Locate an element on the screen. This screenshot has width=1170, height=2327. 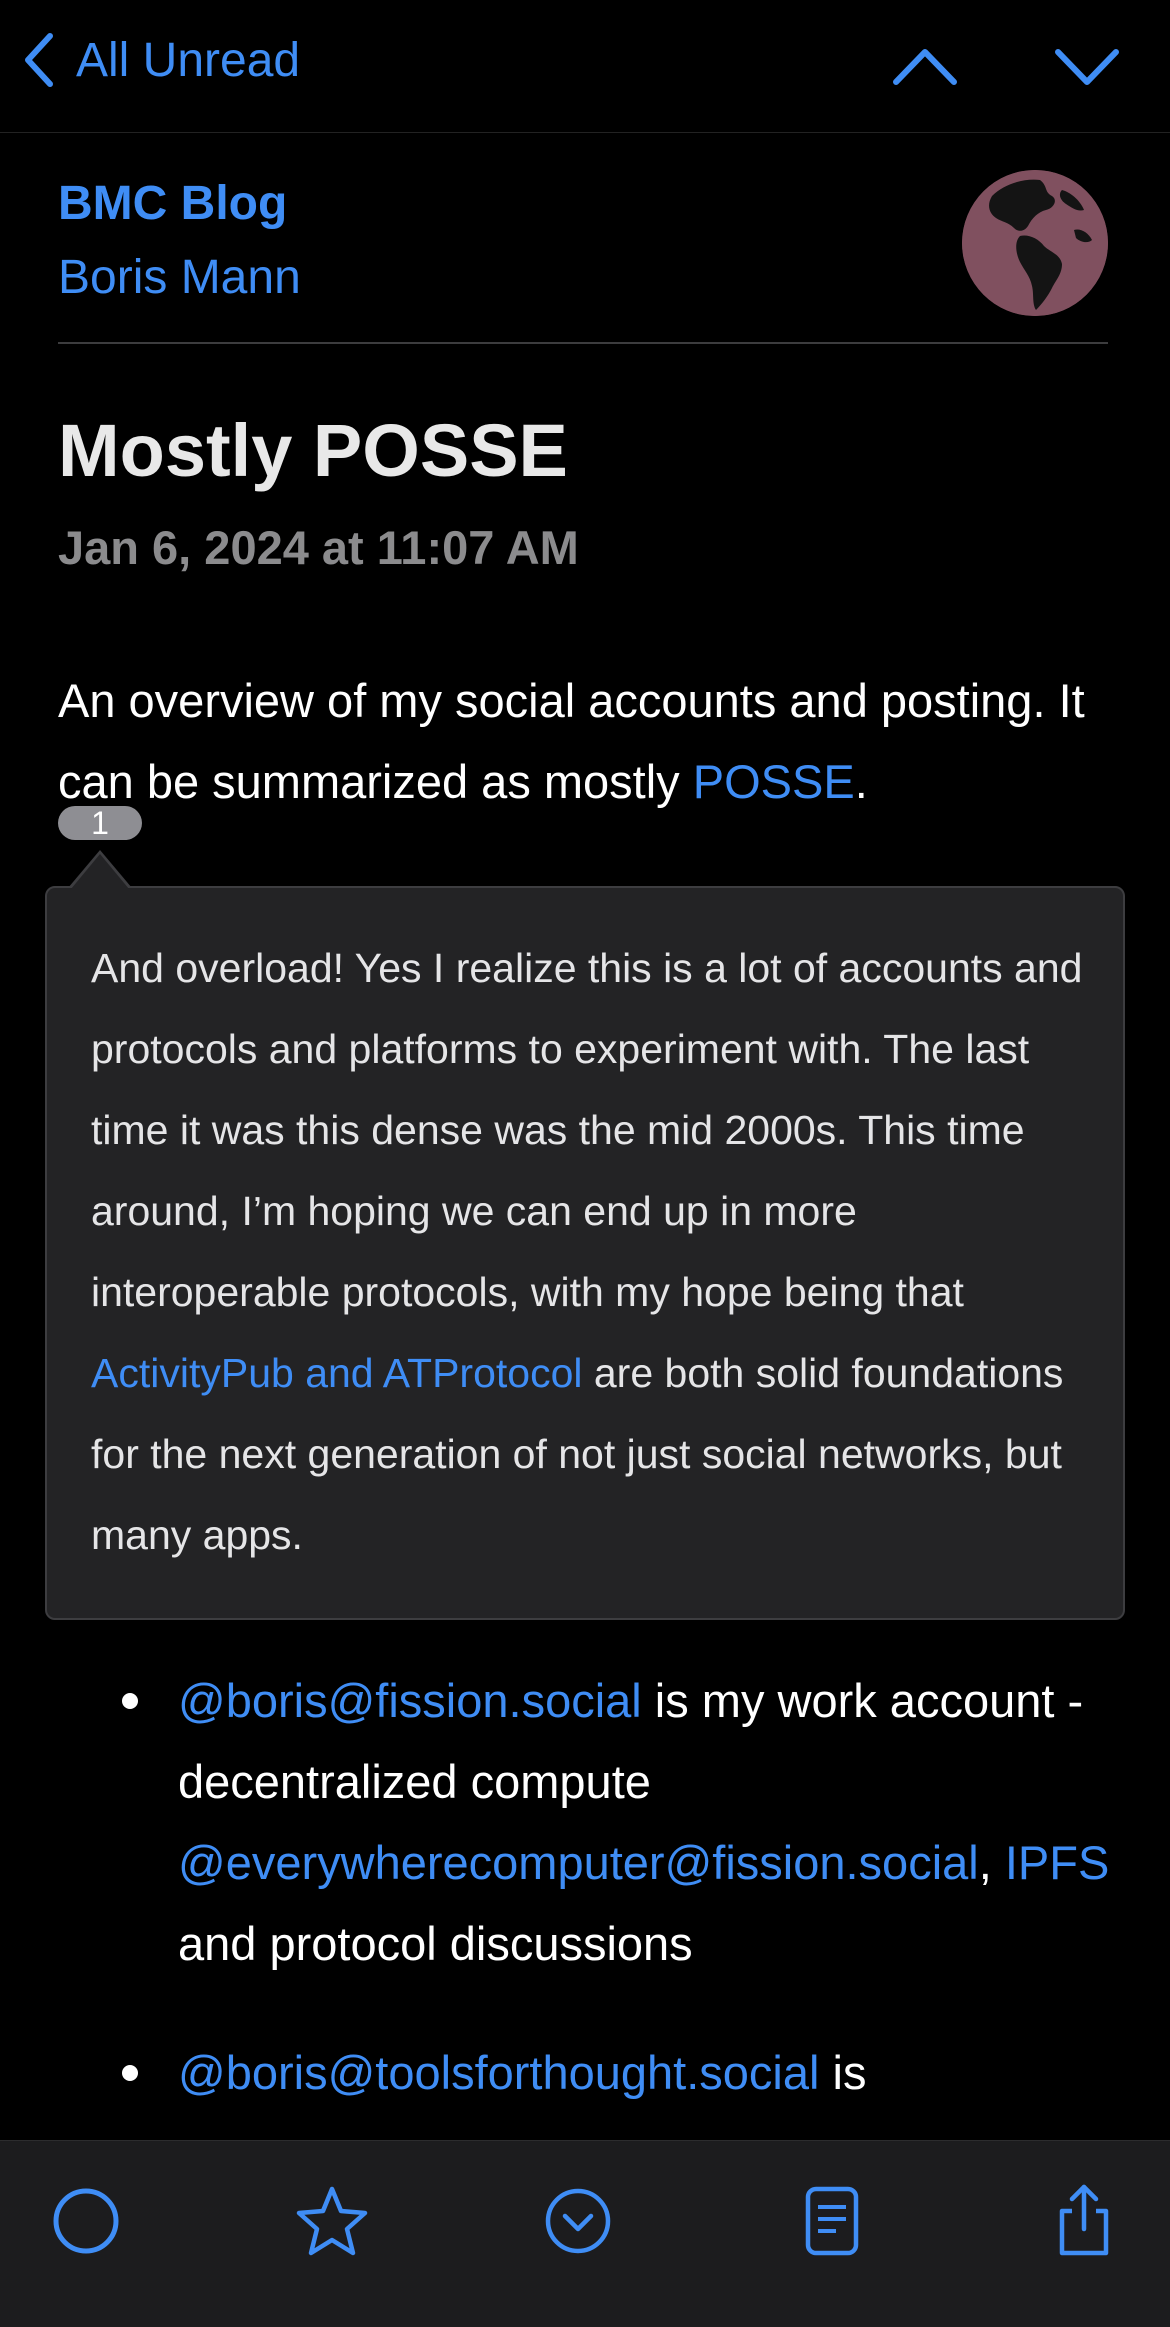
posse-link: POSSE is located at coordinates (774, 781).